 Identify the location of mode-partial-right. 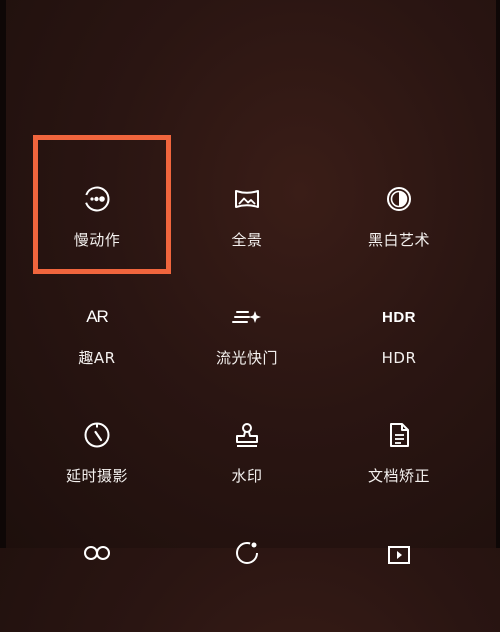
(399, 582).